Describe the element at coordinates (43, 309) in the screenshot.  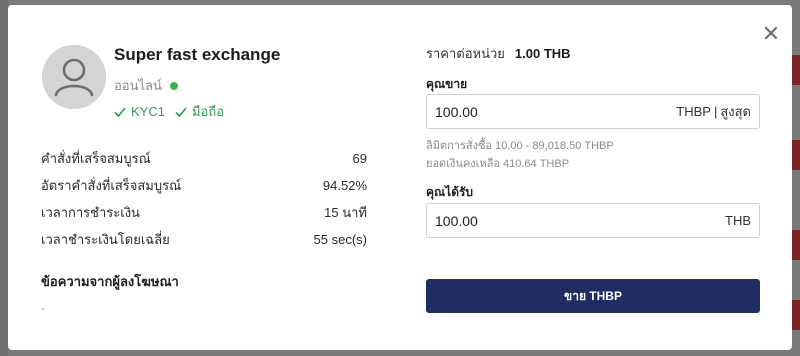
I see `advertiser-message-body: -` at that location.